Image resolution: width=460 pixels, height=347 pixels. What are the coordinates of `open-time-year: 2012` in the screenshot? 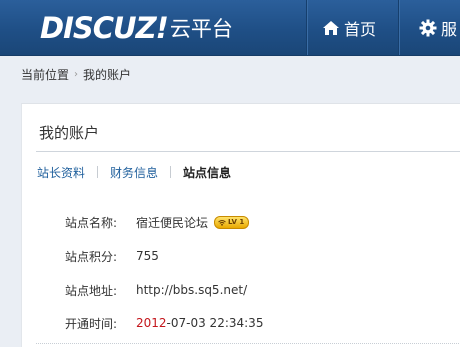 It's located at (151, 323).